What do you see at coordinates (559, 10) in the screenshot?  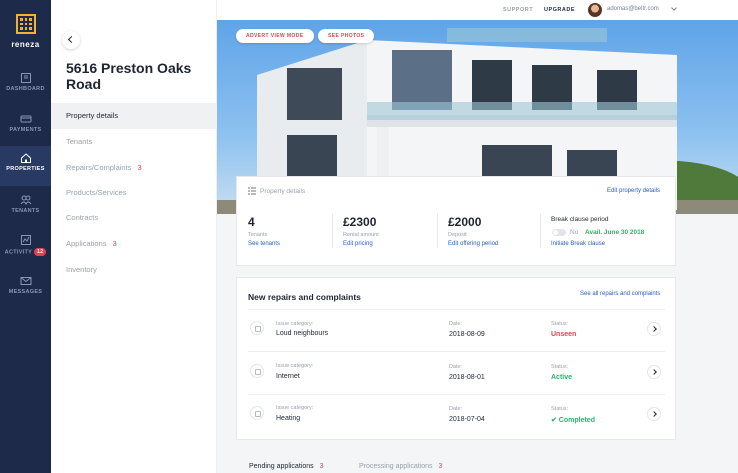 I see `upgrade-link: UPGRADE` at bounding box center [559, 10].